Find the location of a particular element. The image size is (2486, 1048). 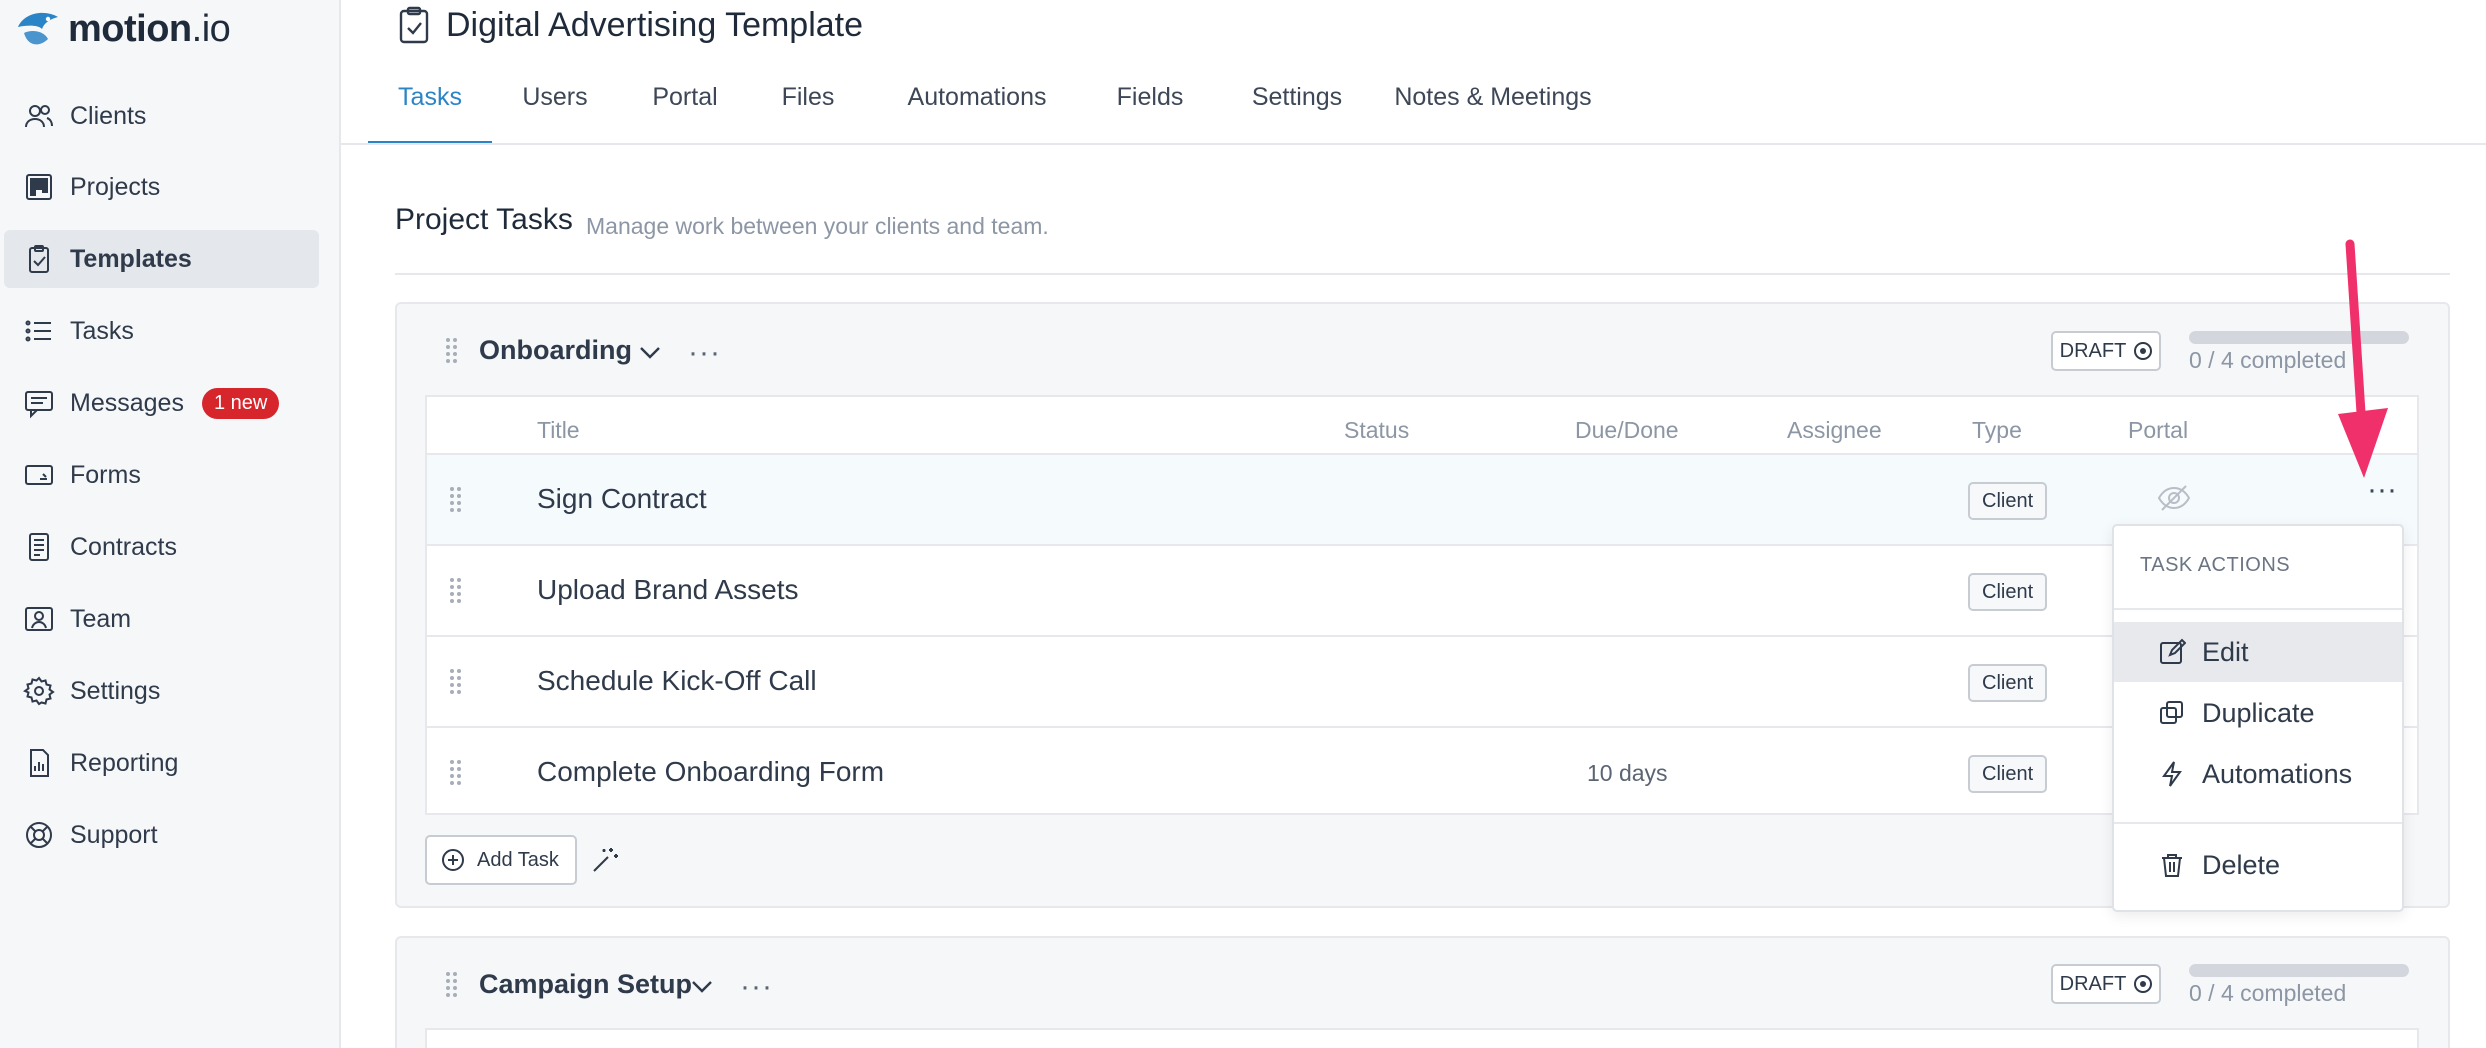

sidebar-item-contracts: Contracts is located at coordinates (161, 547).